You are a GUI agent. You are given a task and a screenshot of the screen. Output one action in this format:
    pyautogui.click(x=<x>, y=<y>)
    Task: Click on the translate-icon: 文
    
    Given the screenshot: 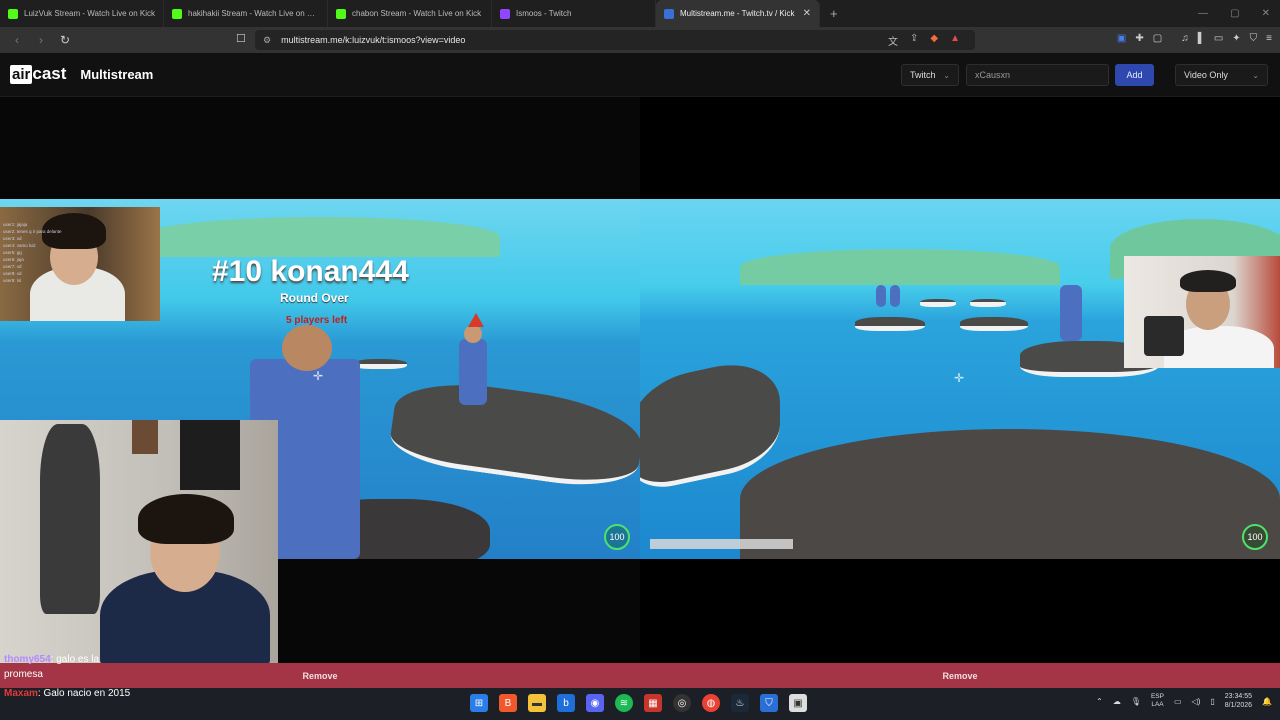 What is the action you would take?
    pyautogui.click(x=893, y=40)
    